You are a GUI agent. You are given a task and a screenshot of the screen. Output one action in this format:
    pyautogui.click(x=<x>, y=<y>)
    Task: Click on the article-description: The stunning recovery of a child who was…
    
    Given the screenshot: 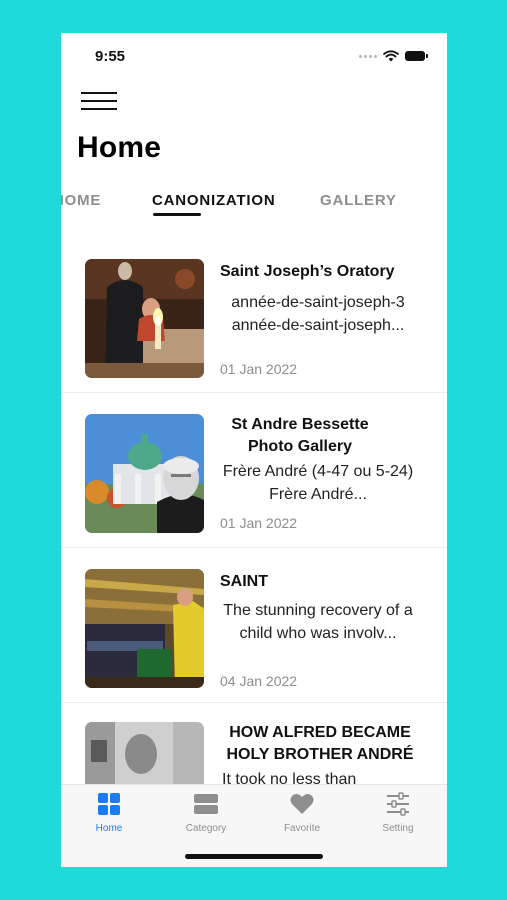 What is the action you would take?
    pyautogui.click(x=318, y=622)
    